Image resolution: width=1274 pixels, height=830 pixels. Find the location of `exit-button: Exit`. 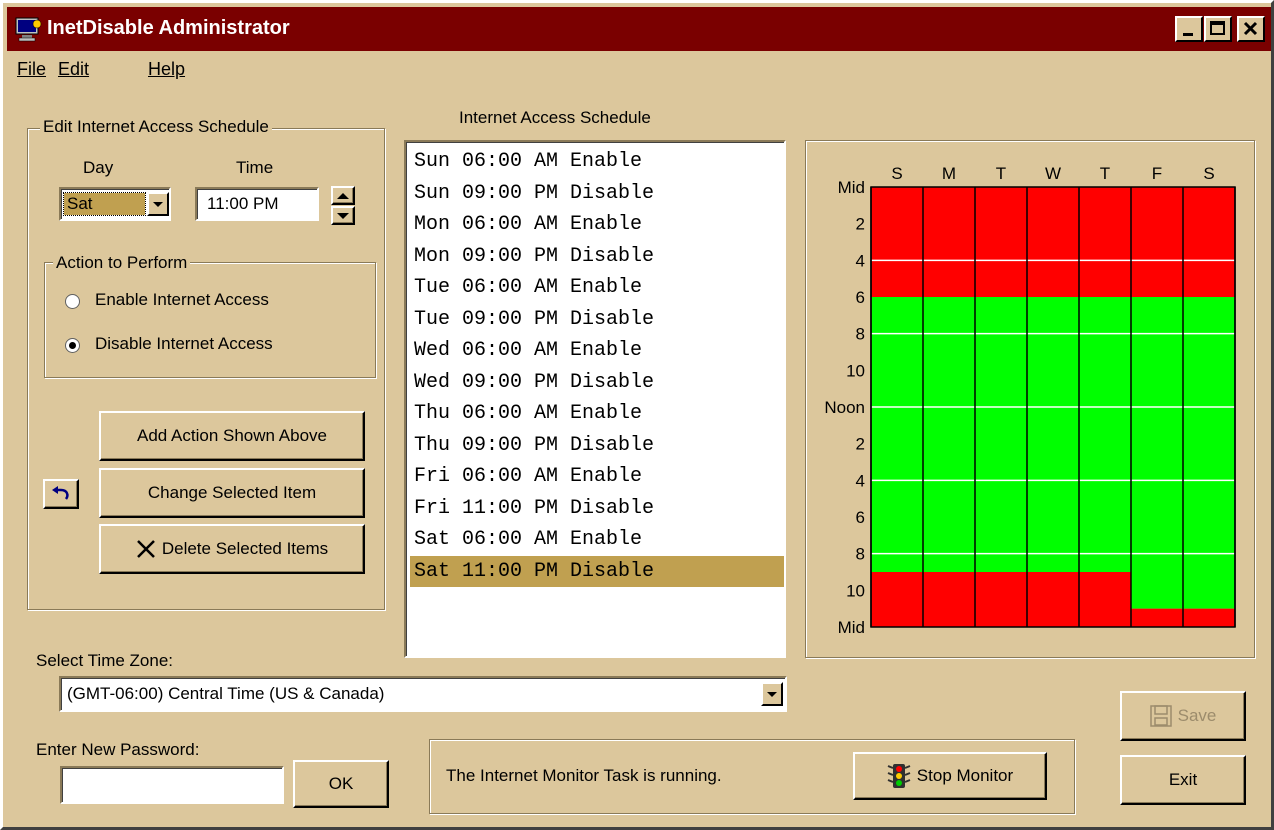

exit-button: Exit is located at coordinates (1183, 780).